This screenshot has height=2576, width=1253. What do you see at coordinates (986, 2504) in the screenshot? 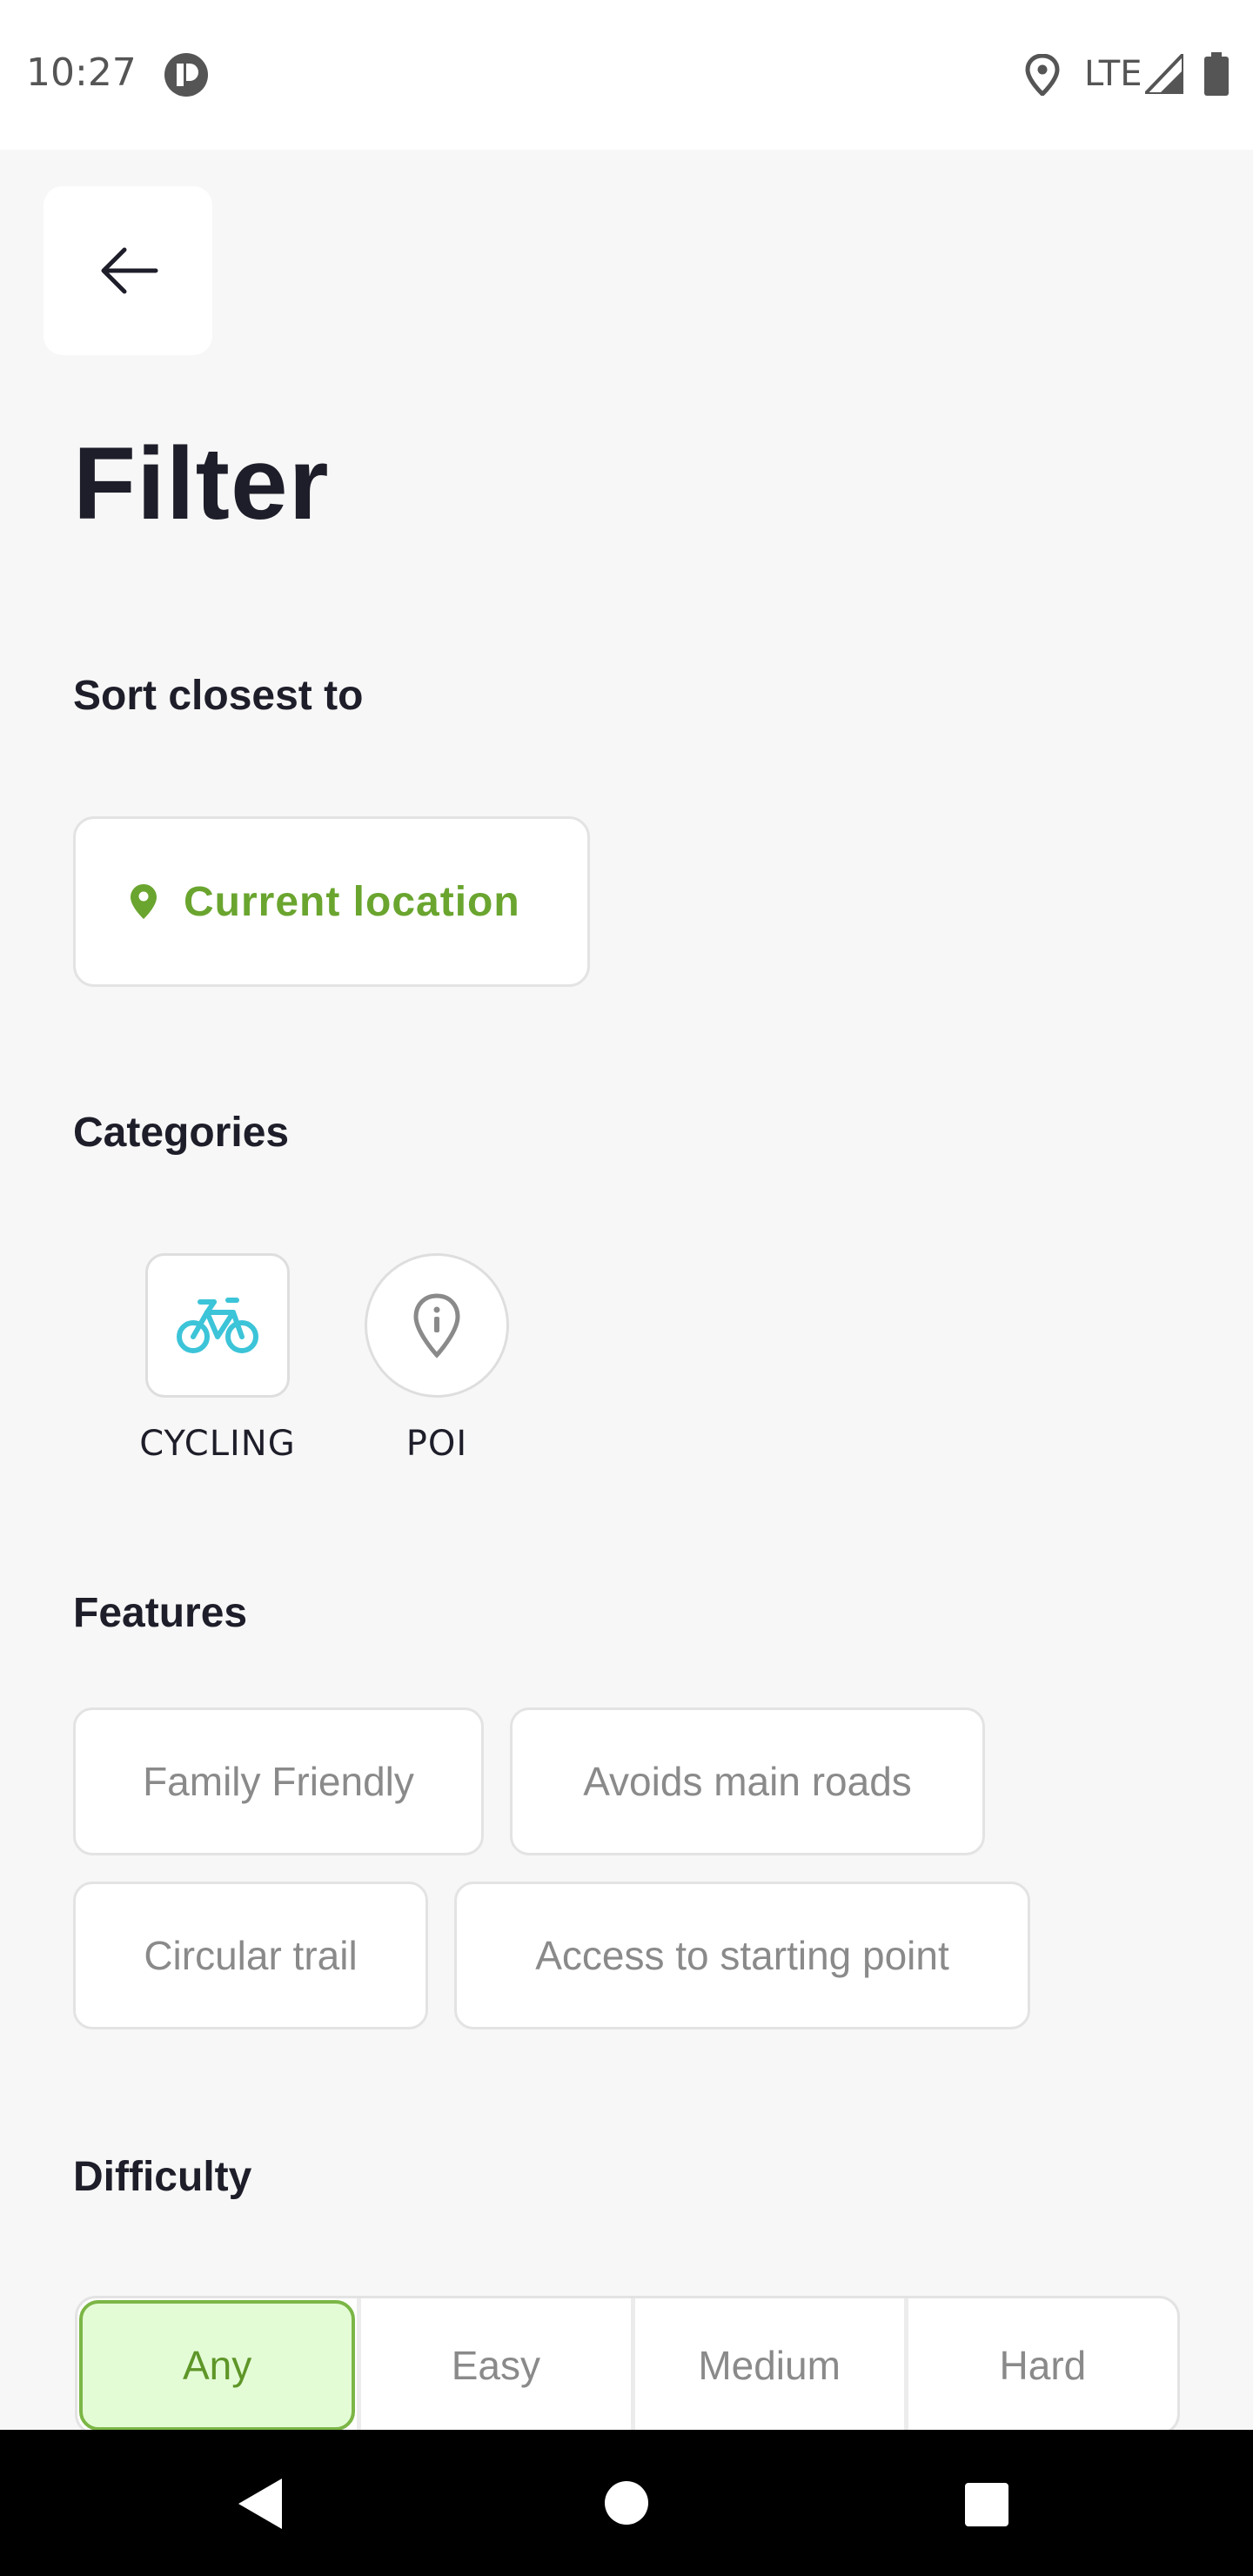
I see `nav-recents-icon` at bounding box center [986, 2504].